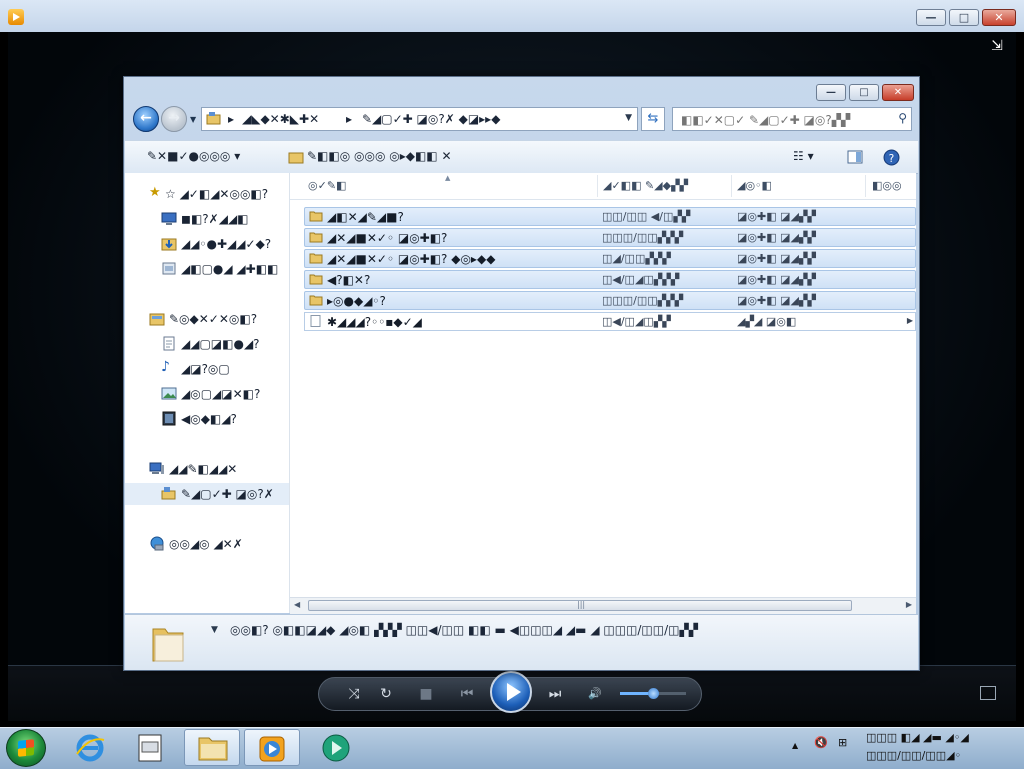 Image resolution: width=1024 pixels, height=769 pixels. I want to click on include-in-library-button: ✎◧◧◎ ◎◎◎ ◎▸◆◧◧ ✕, so click(379, 156).